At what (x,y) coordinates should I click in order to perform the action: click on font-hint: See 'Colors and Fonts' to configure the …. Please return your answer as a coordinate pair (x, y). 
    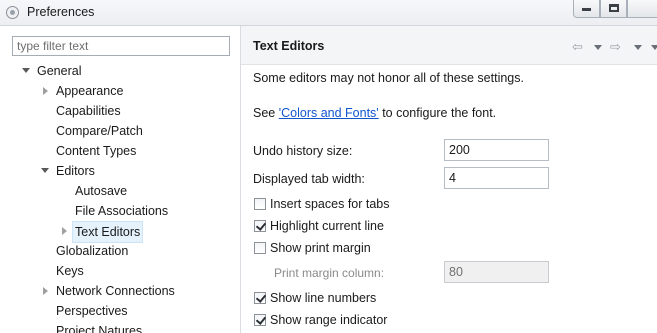
    Looking at the image, I should click on (374, 113).